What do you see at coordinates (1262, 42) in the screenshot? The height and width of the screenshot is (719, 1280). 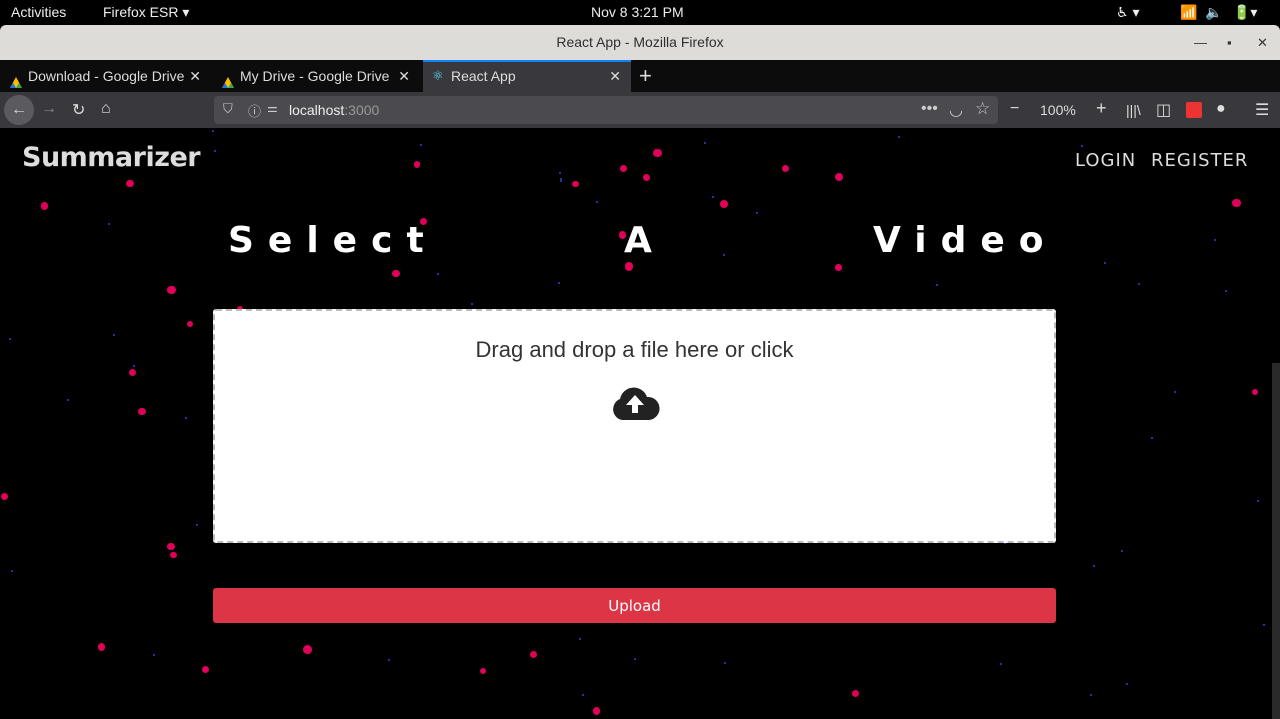 I see `close-window-button: ✕` at bounding box center [1262, 42].